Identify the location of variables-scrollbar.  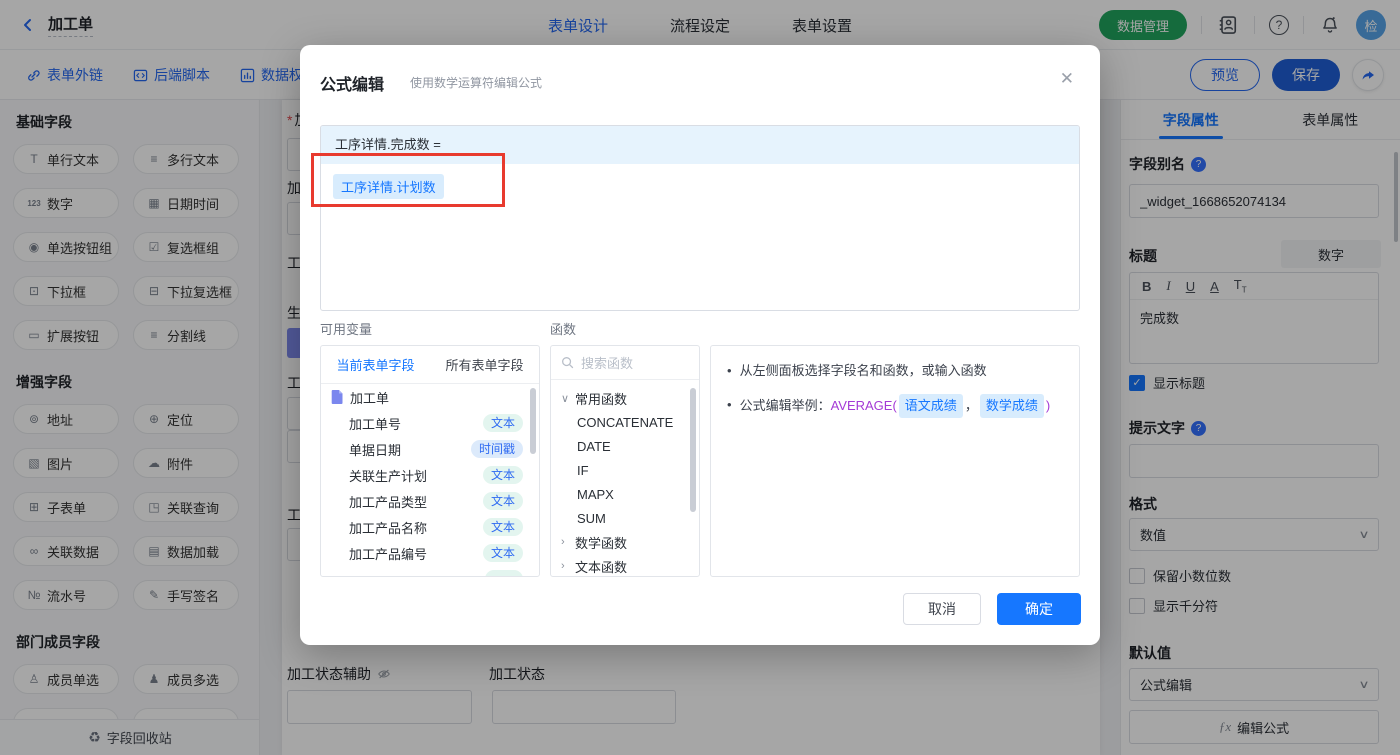
(533, 421).